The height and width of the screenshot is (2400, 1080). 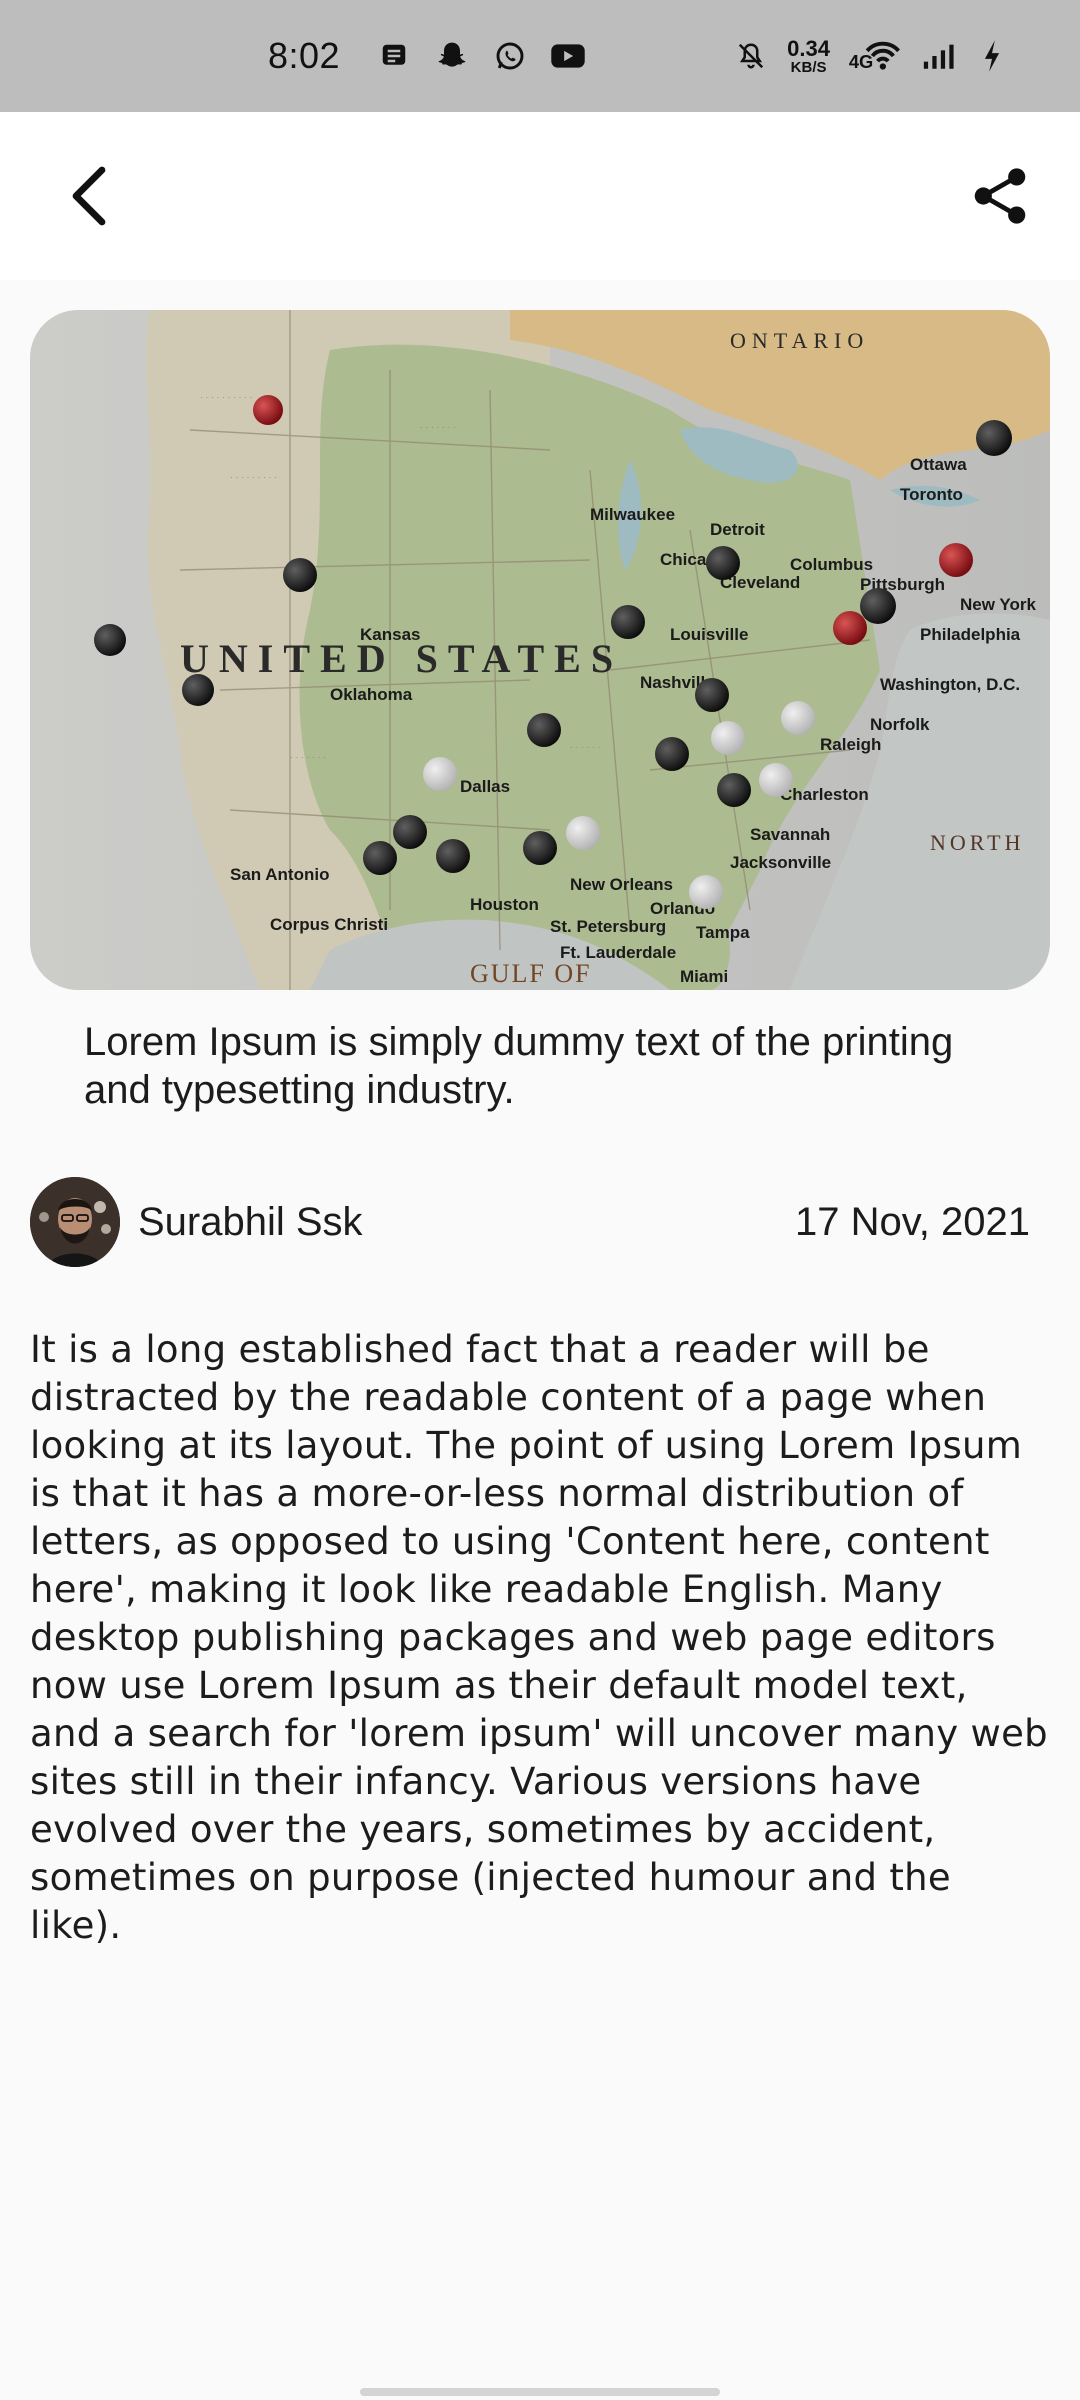 What do you see at coordinates (568, 56) in the screenshot?
I see `youtube-icon` at bounding box center [568, 56].